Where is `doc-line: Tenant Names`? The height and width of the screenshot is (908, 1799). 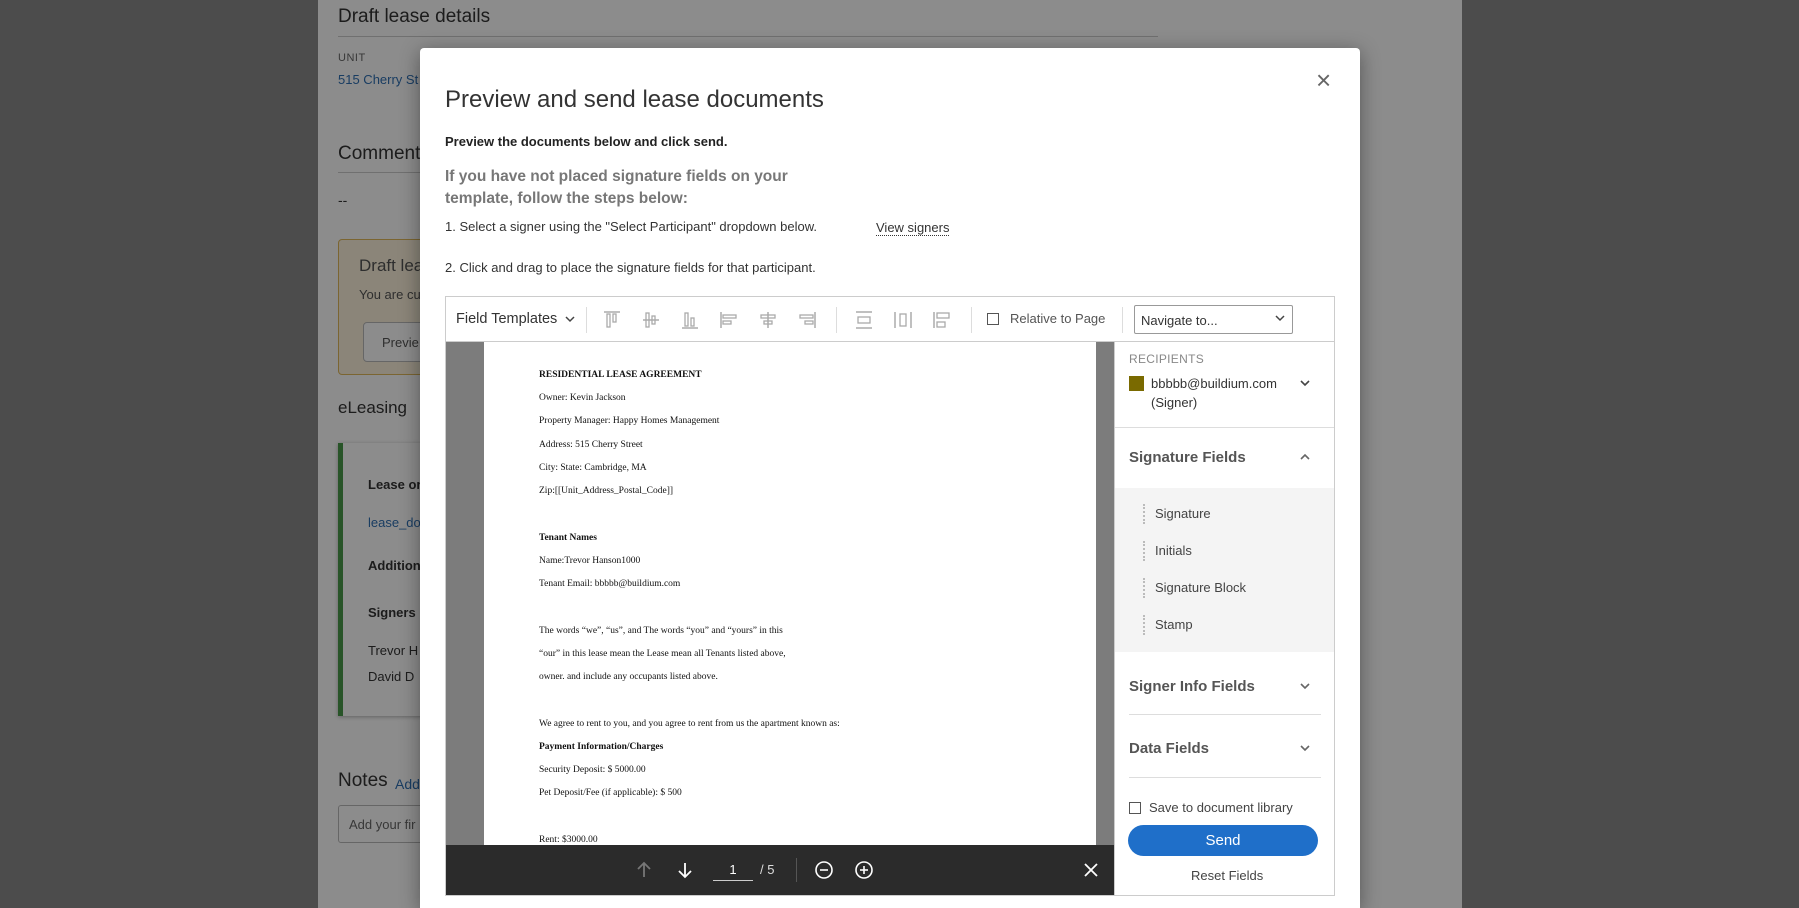
doc-line: Tenant Names is located at coordinates (568, 538).